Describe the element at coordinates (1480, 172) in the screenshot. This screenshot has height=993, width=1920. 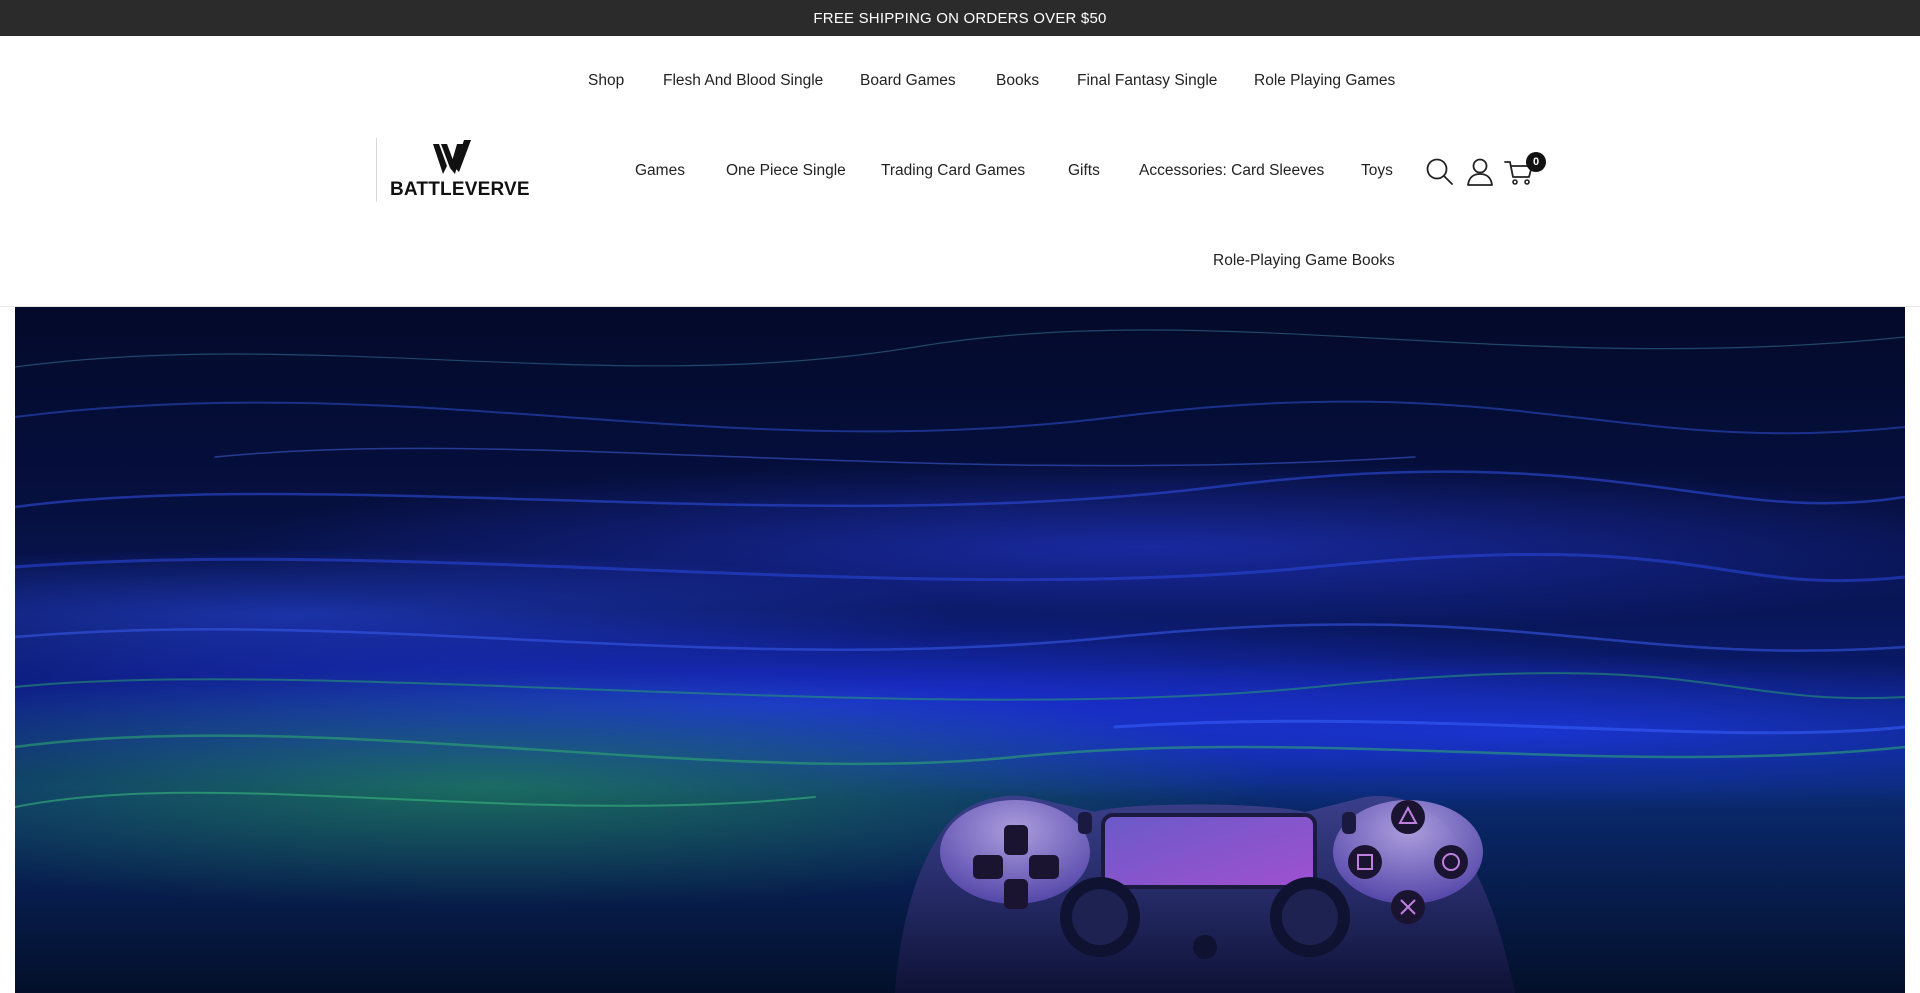
I see `user-icon` at that location.